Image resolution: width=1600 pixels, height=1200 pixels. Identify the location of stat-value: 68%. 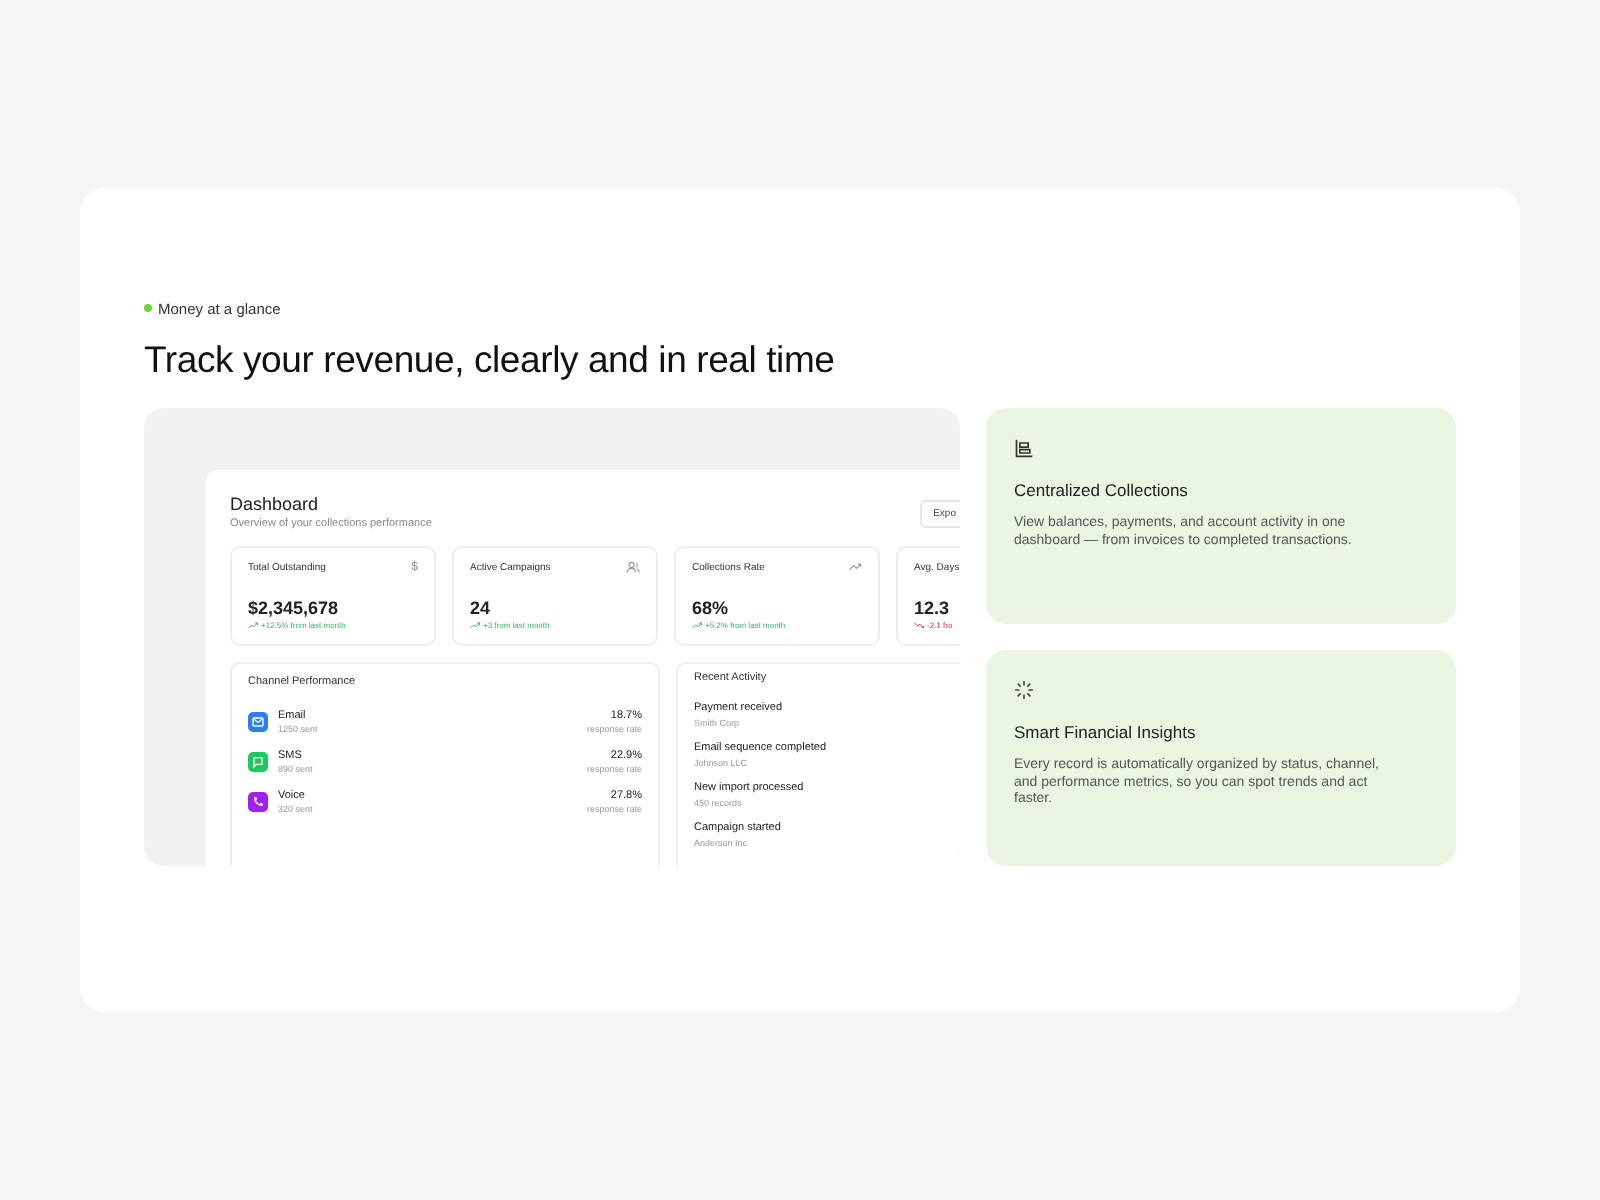
(711, 608).